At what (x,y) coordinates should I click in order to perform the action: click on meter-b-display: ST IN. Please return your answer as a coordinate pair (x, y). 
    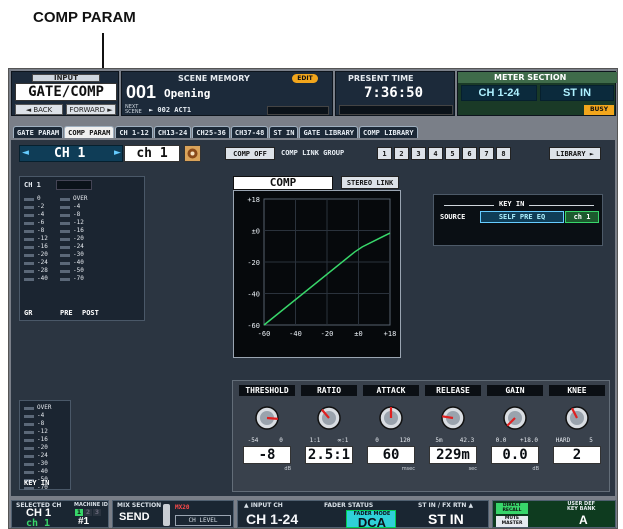
    Looking at the image, I should click on (577, 93).